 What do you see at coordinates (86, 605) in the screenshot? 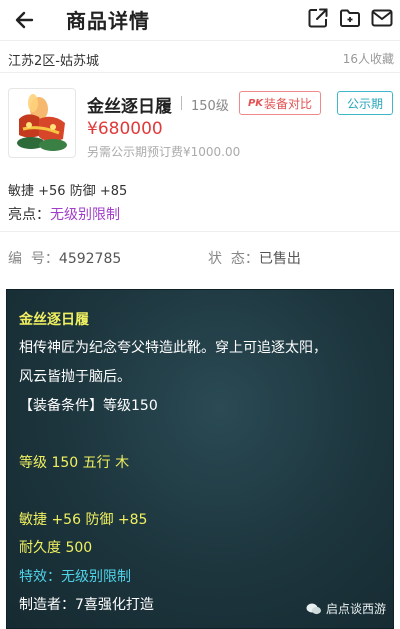
I see `detail-maker: 制造者：7喜强化打造` at bounding box center [86, 605].